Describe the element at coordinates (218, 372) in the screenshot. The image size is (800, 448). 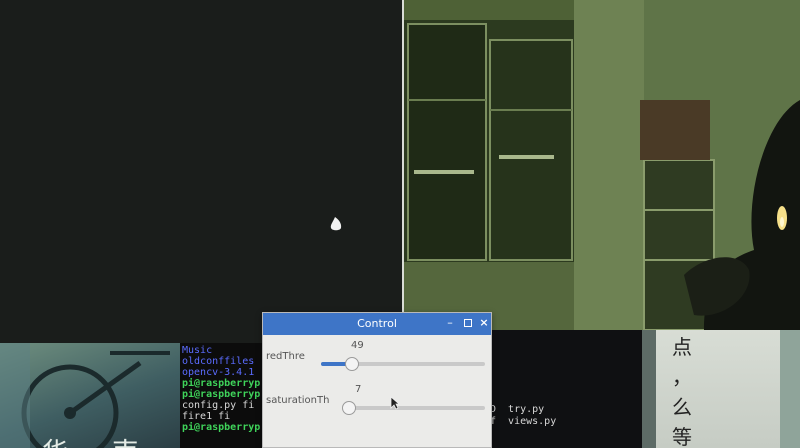
I see `terminal-line: opencv-3.4.1` at that location.